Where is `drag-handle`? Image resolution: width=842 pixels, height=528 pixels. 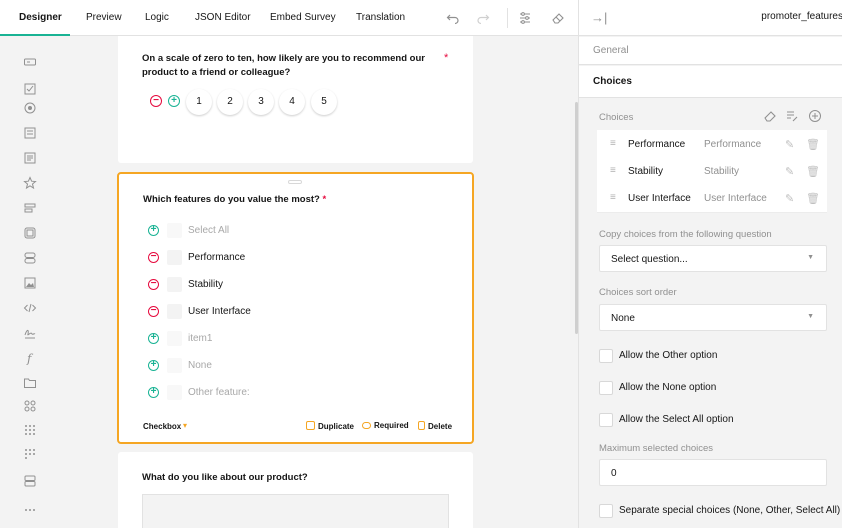 drag-handle is located at coordinates (295, 182).